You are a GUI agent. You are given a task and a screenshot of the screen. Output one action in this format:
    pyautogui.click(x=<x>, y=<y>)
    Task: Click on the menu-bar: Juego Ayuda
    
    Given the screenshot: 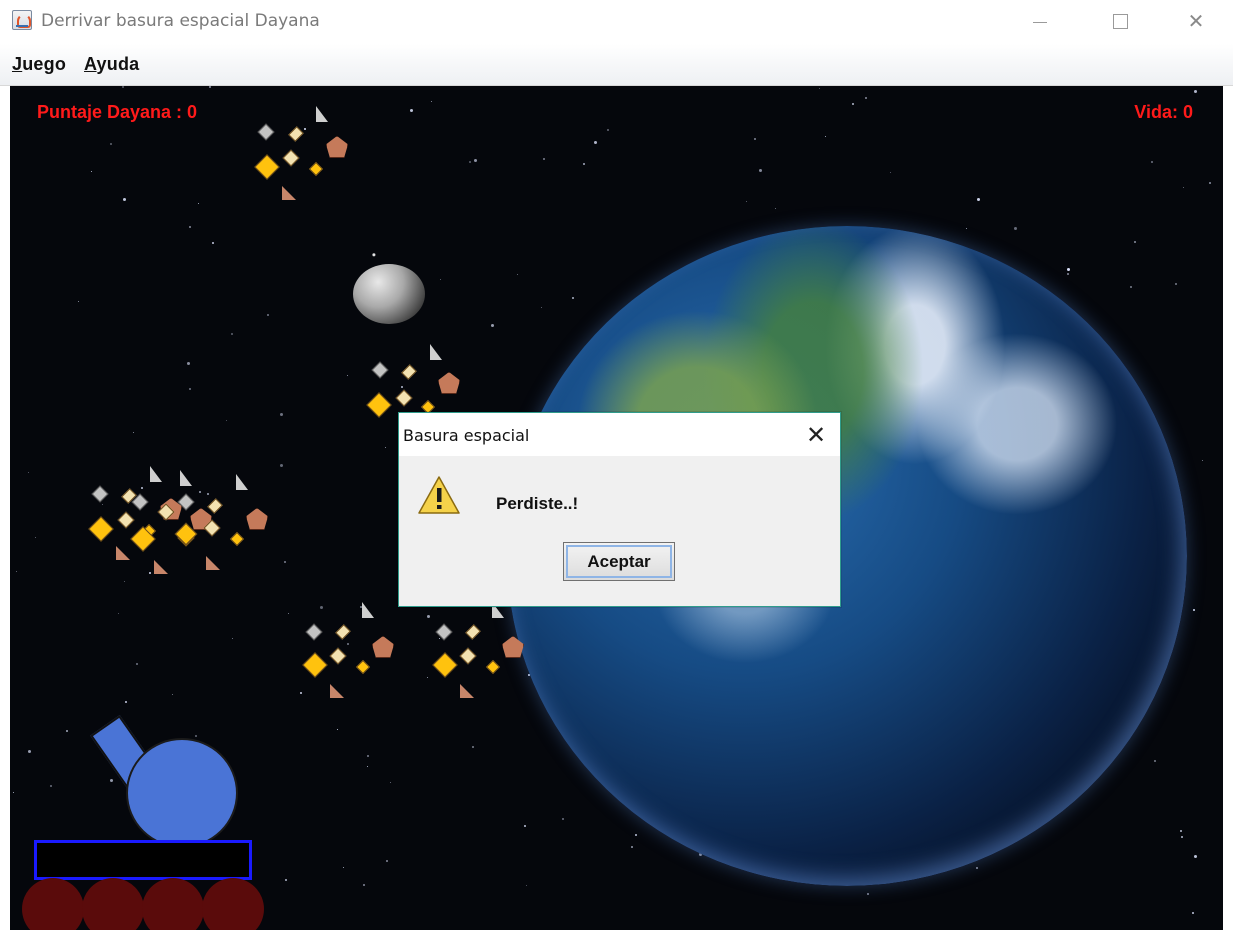 What is the action you would take?
    pyautogui.click(x=616, y=65)
    